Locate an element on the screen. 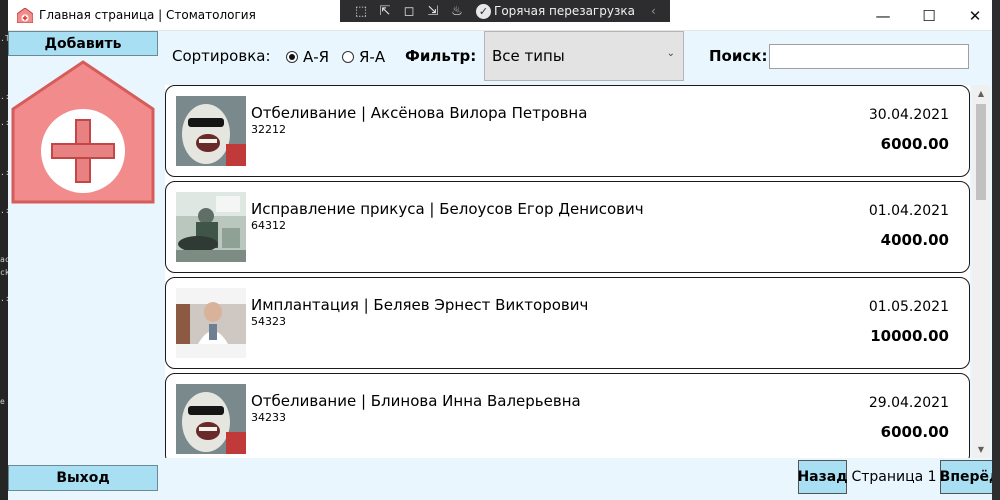  minimize-icon: — is located at coordinates (883, 15).